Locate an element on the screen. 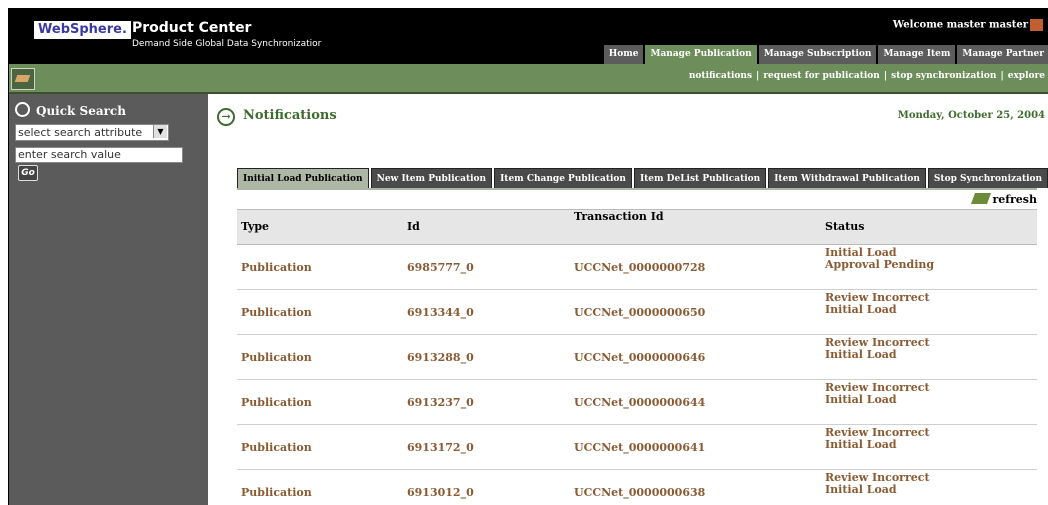 This screenshot has height=505, width=1048. col-type: Type is located at coordinates (255, 226).